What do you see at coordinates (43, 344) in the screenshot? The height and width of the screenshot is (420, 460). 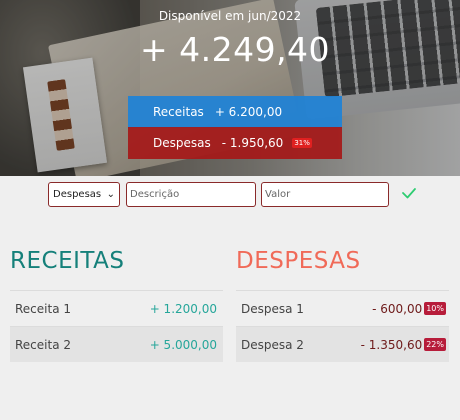 I see `item-name: Receita 2` at bounding box center [43, 344].